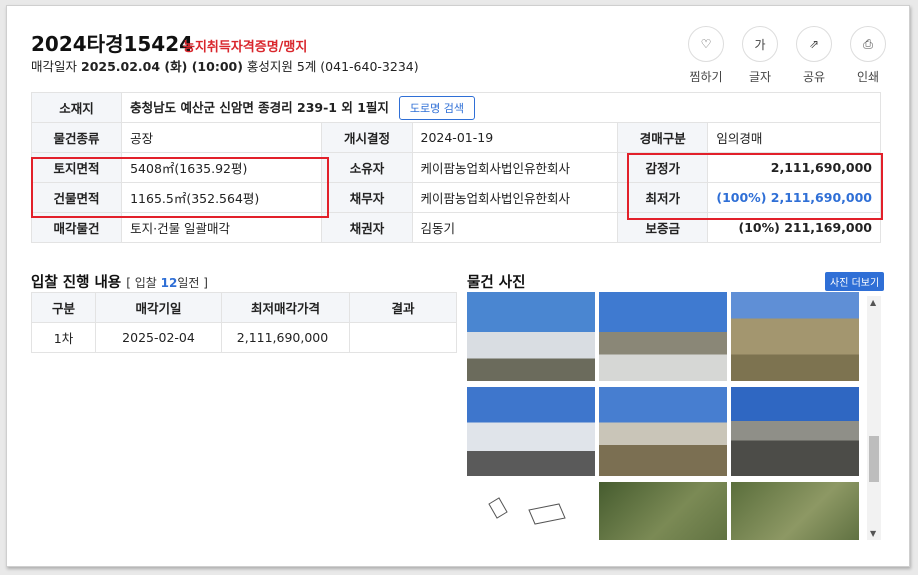  What do you see at coordinates (285, 337) in the screenshot?
I see `min-price-cell: 2,111,690,000` at bounding box center [285, 337].